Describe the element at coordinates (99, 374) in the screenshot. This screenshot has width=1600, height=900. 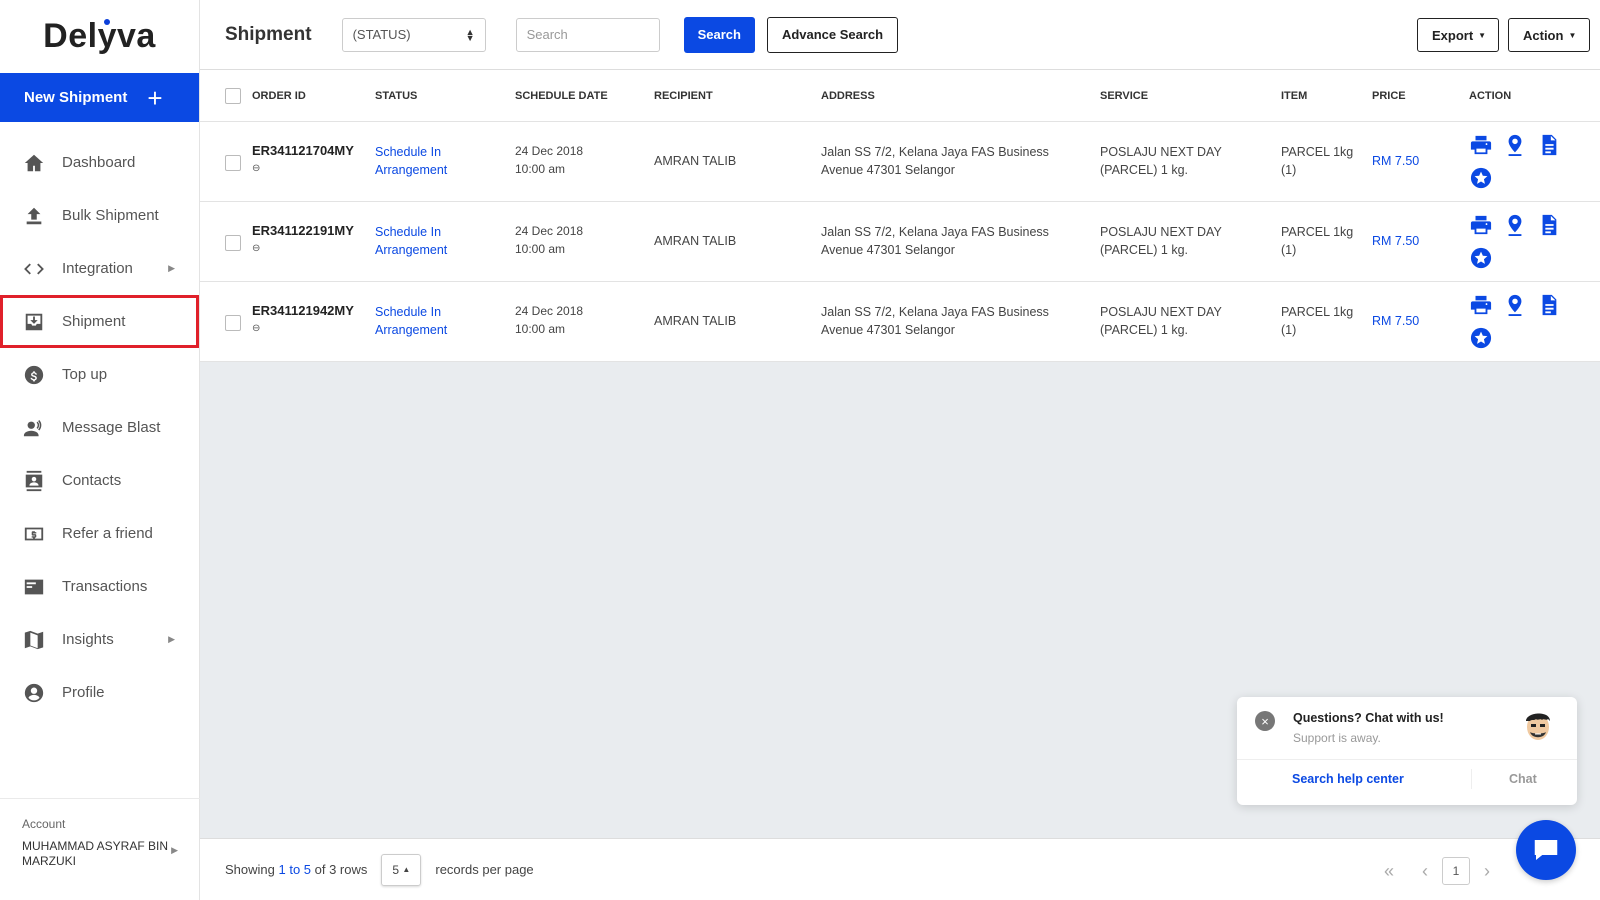
I see `sidebar-item-top-up: Top up` at that location.